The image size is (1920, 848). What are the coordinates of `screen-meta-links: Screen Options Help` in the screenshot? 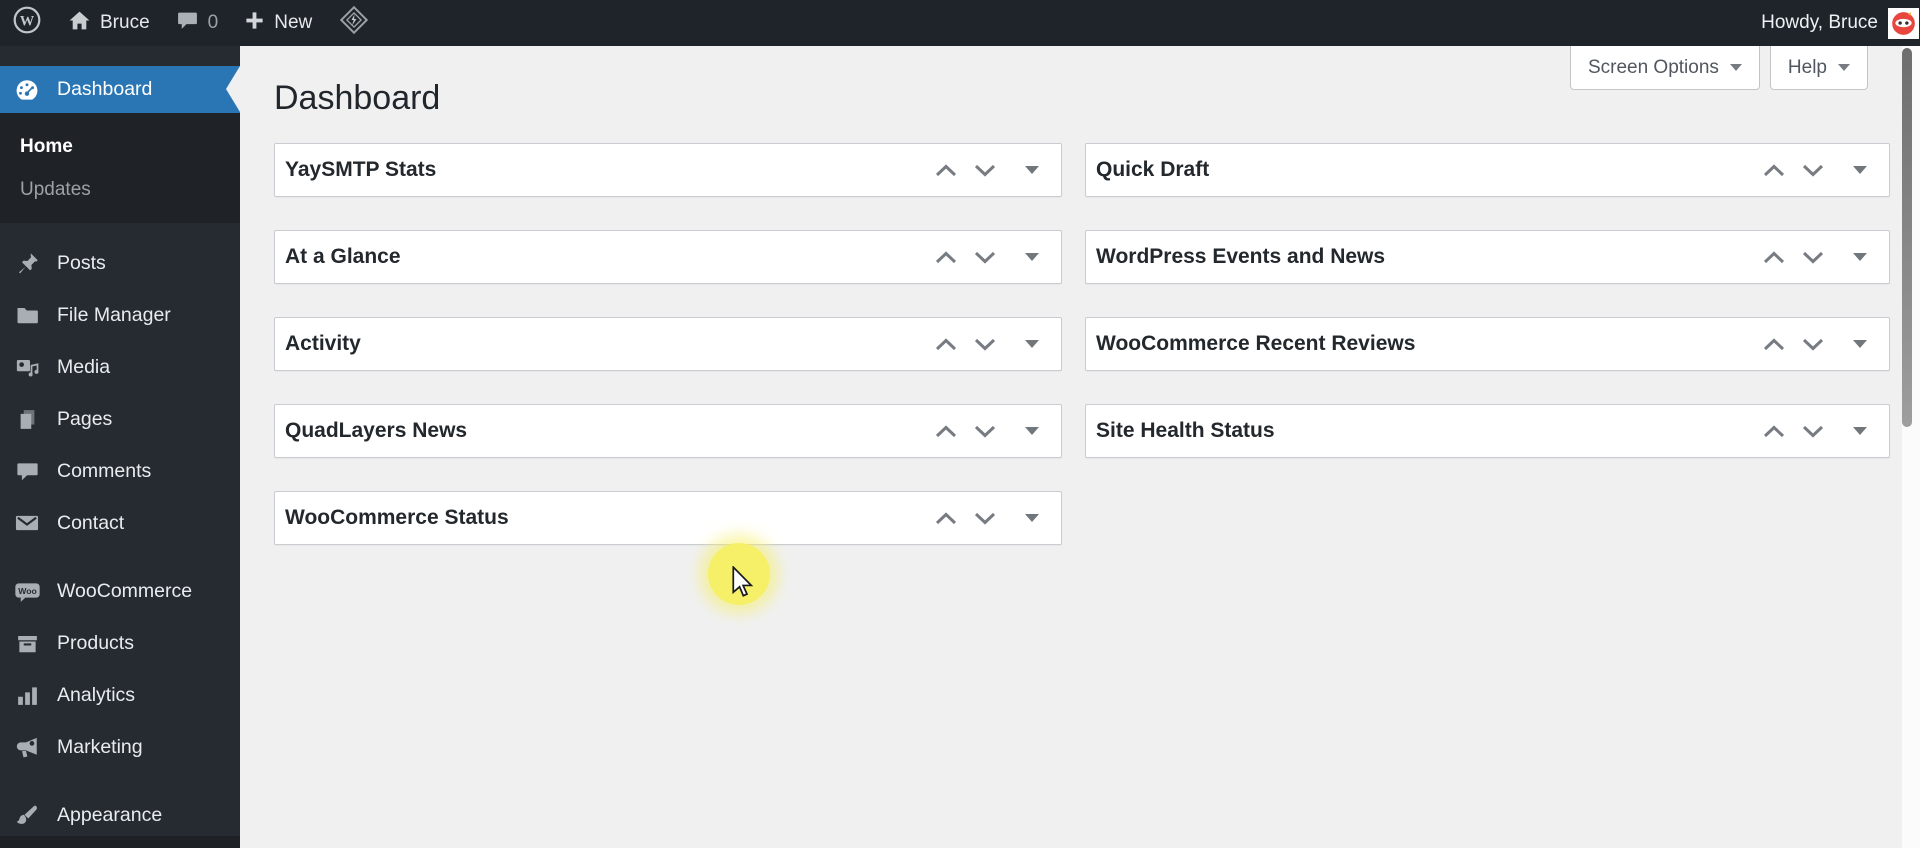 It's located at (1718, 68).